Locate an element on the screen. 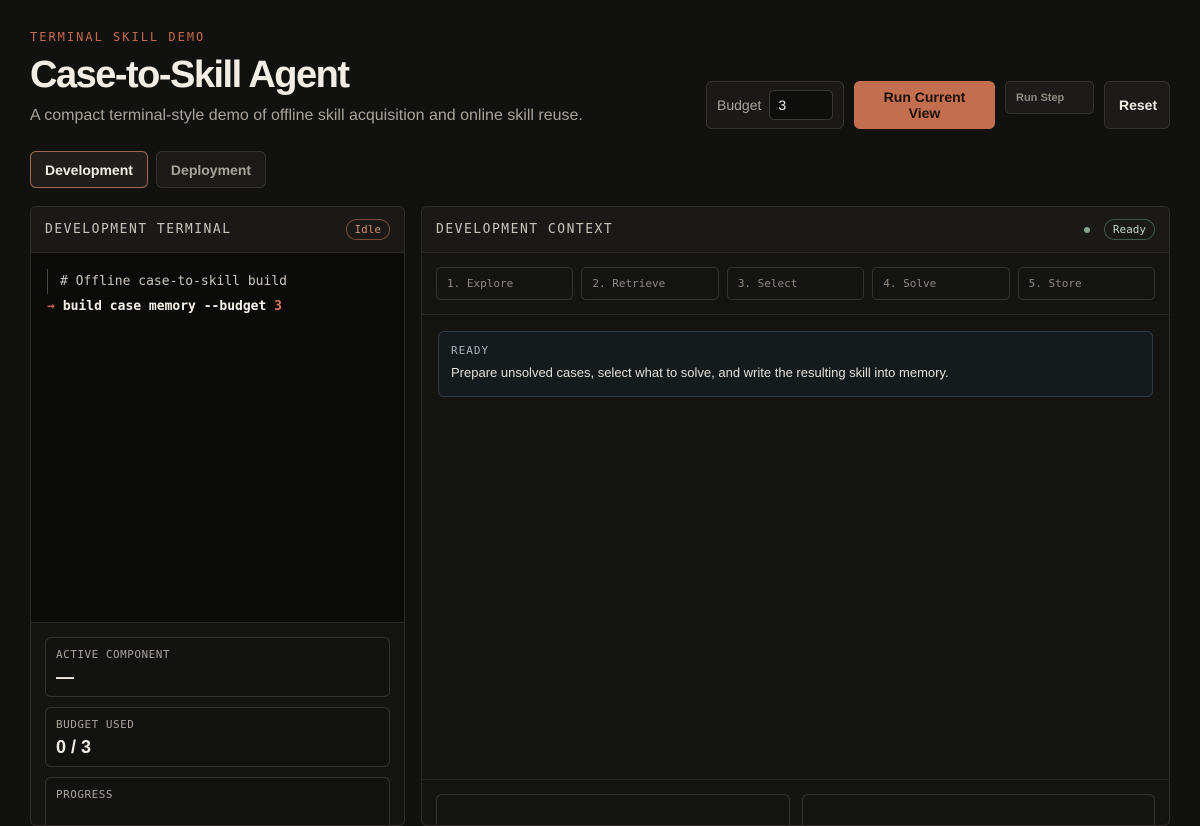 This screenshot has height=826, width=1200. step-select: 3. Select is located at coordinates (795, 283).